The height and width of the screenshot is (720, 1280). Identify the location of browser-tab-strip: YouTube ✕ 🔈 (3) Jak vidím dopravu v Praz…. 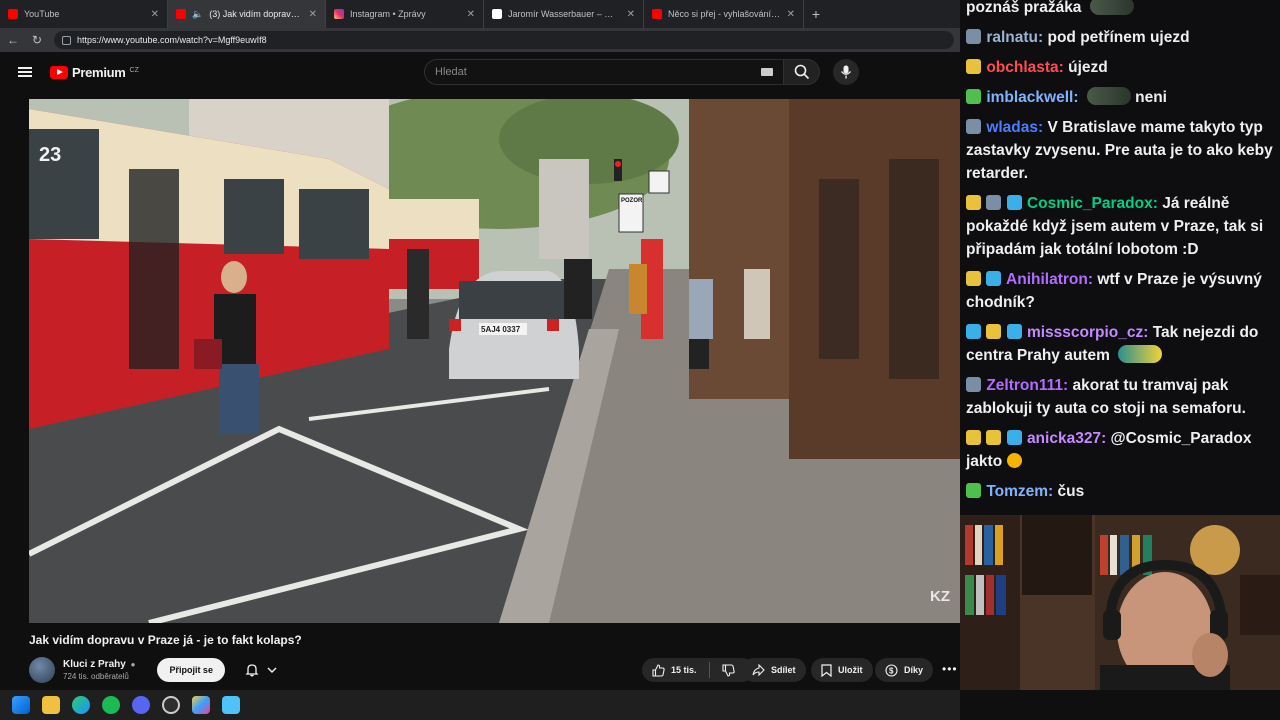
(480, 14).